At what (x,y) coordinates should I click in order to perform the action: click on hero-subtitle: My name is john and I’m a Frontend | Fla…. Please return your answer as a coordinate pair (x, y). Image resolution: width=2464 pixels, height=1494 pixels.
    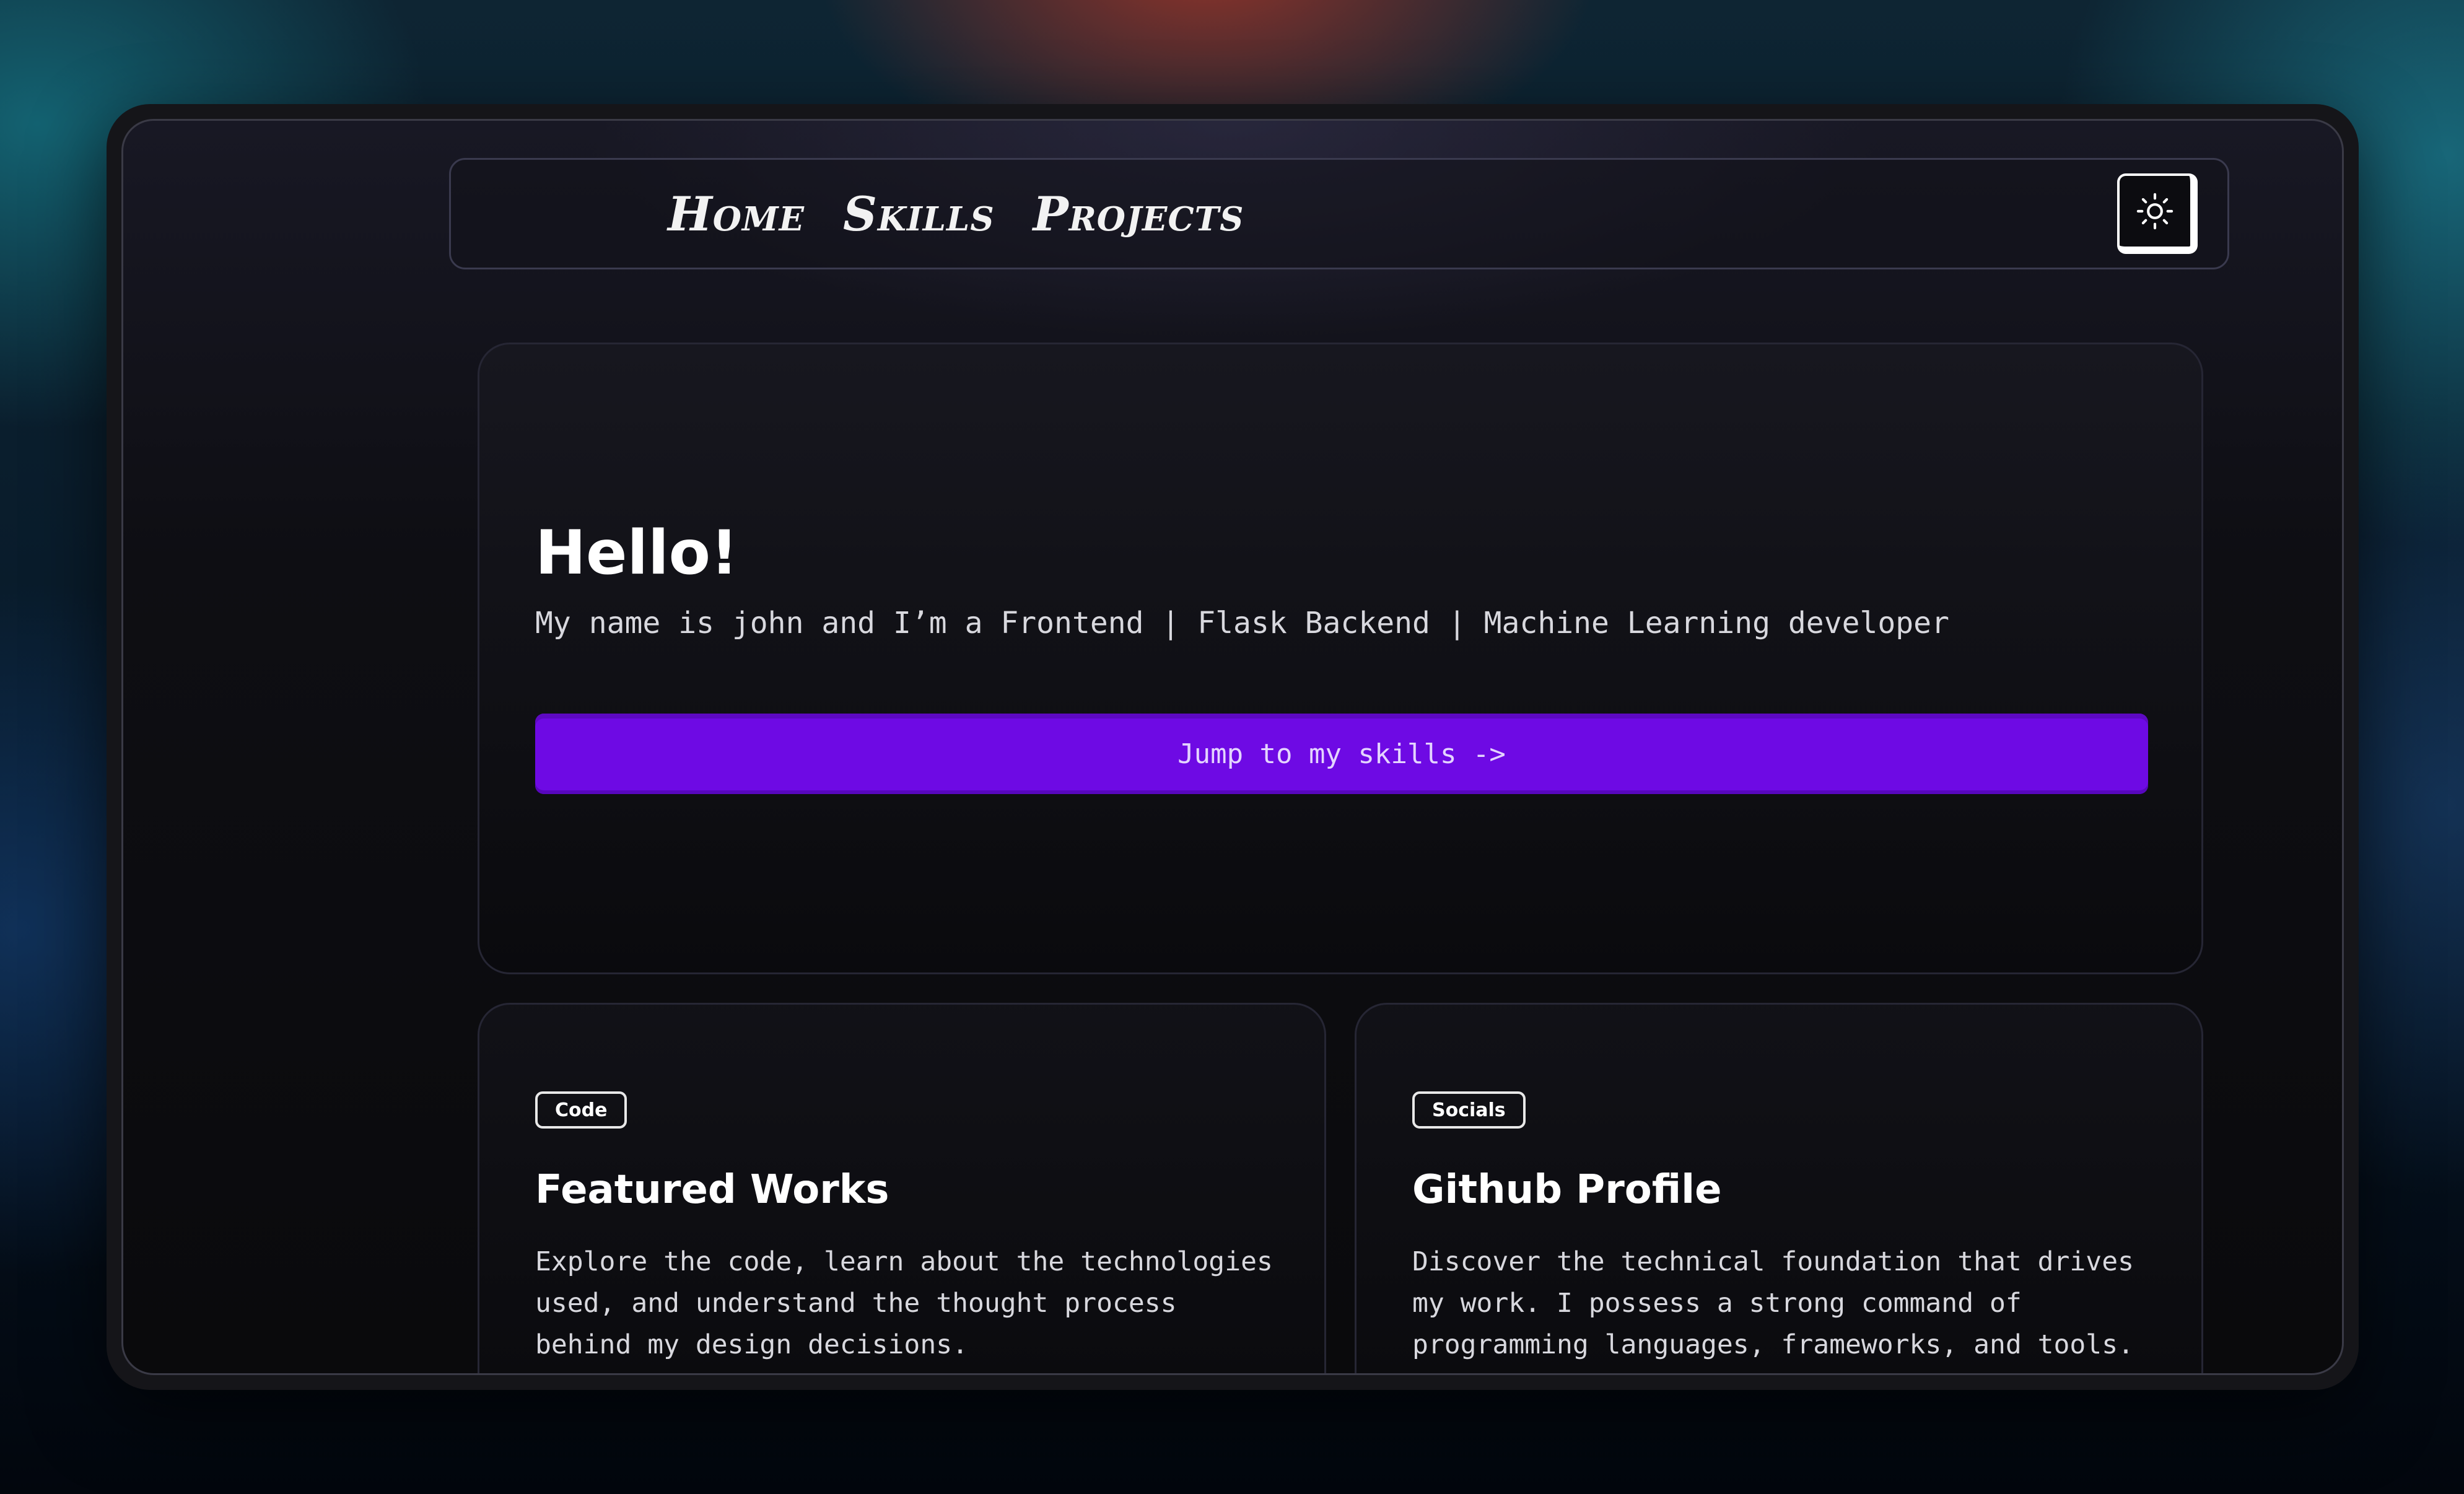
    Looking at the image, I should click on (1242, 623).